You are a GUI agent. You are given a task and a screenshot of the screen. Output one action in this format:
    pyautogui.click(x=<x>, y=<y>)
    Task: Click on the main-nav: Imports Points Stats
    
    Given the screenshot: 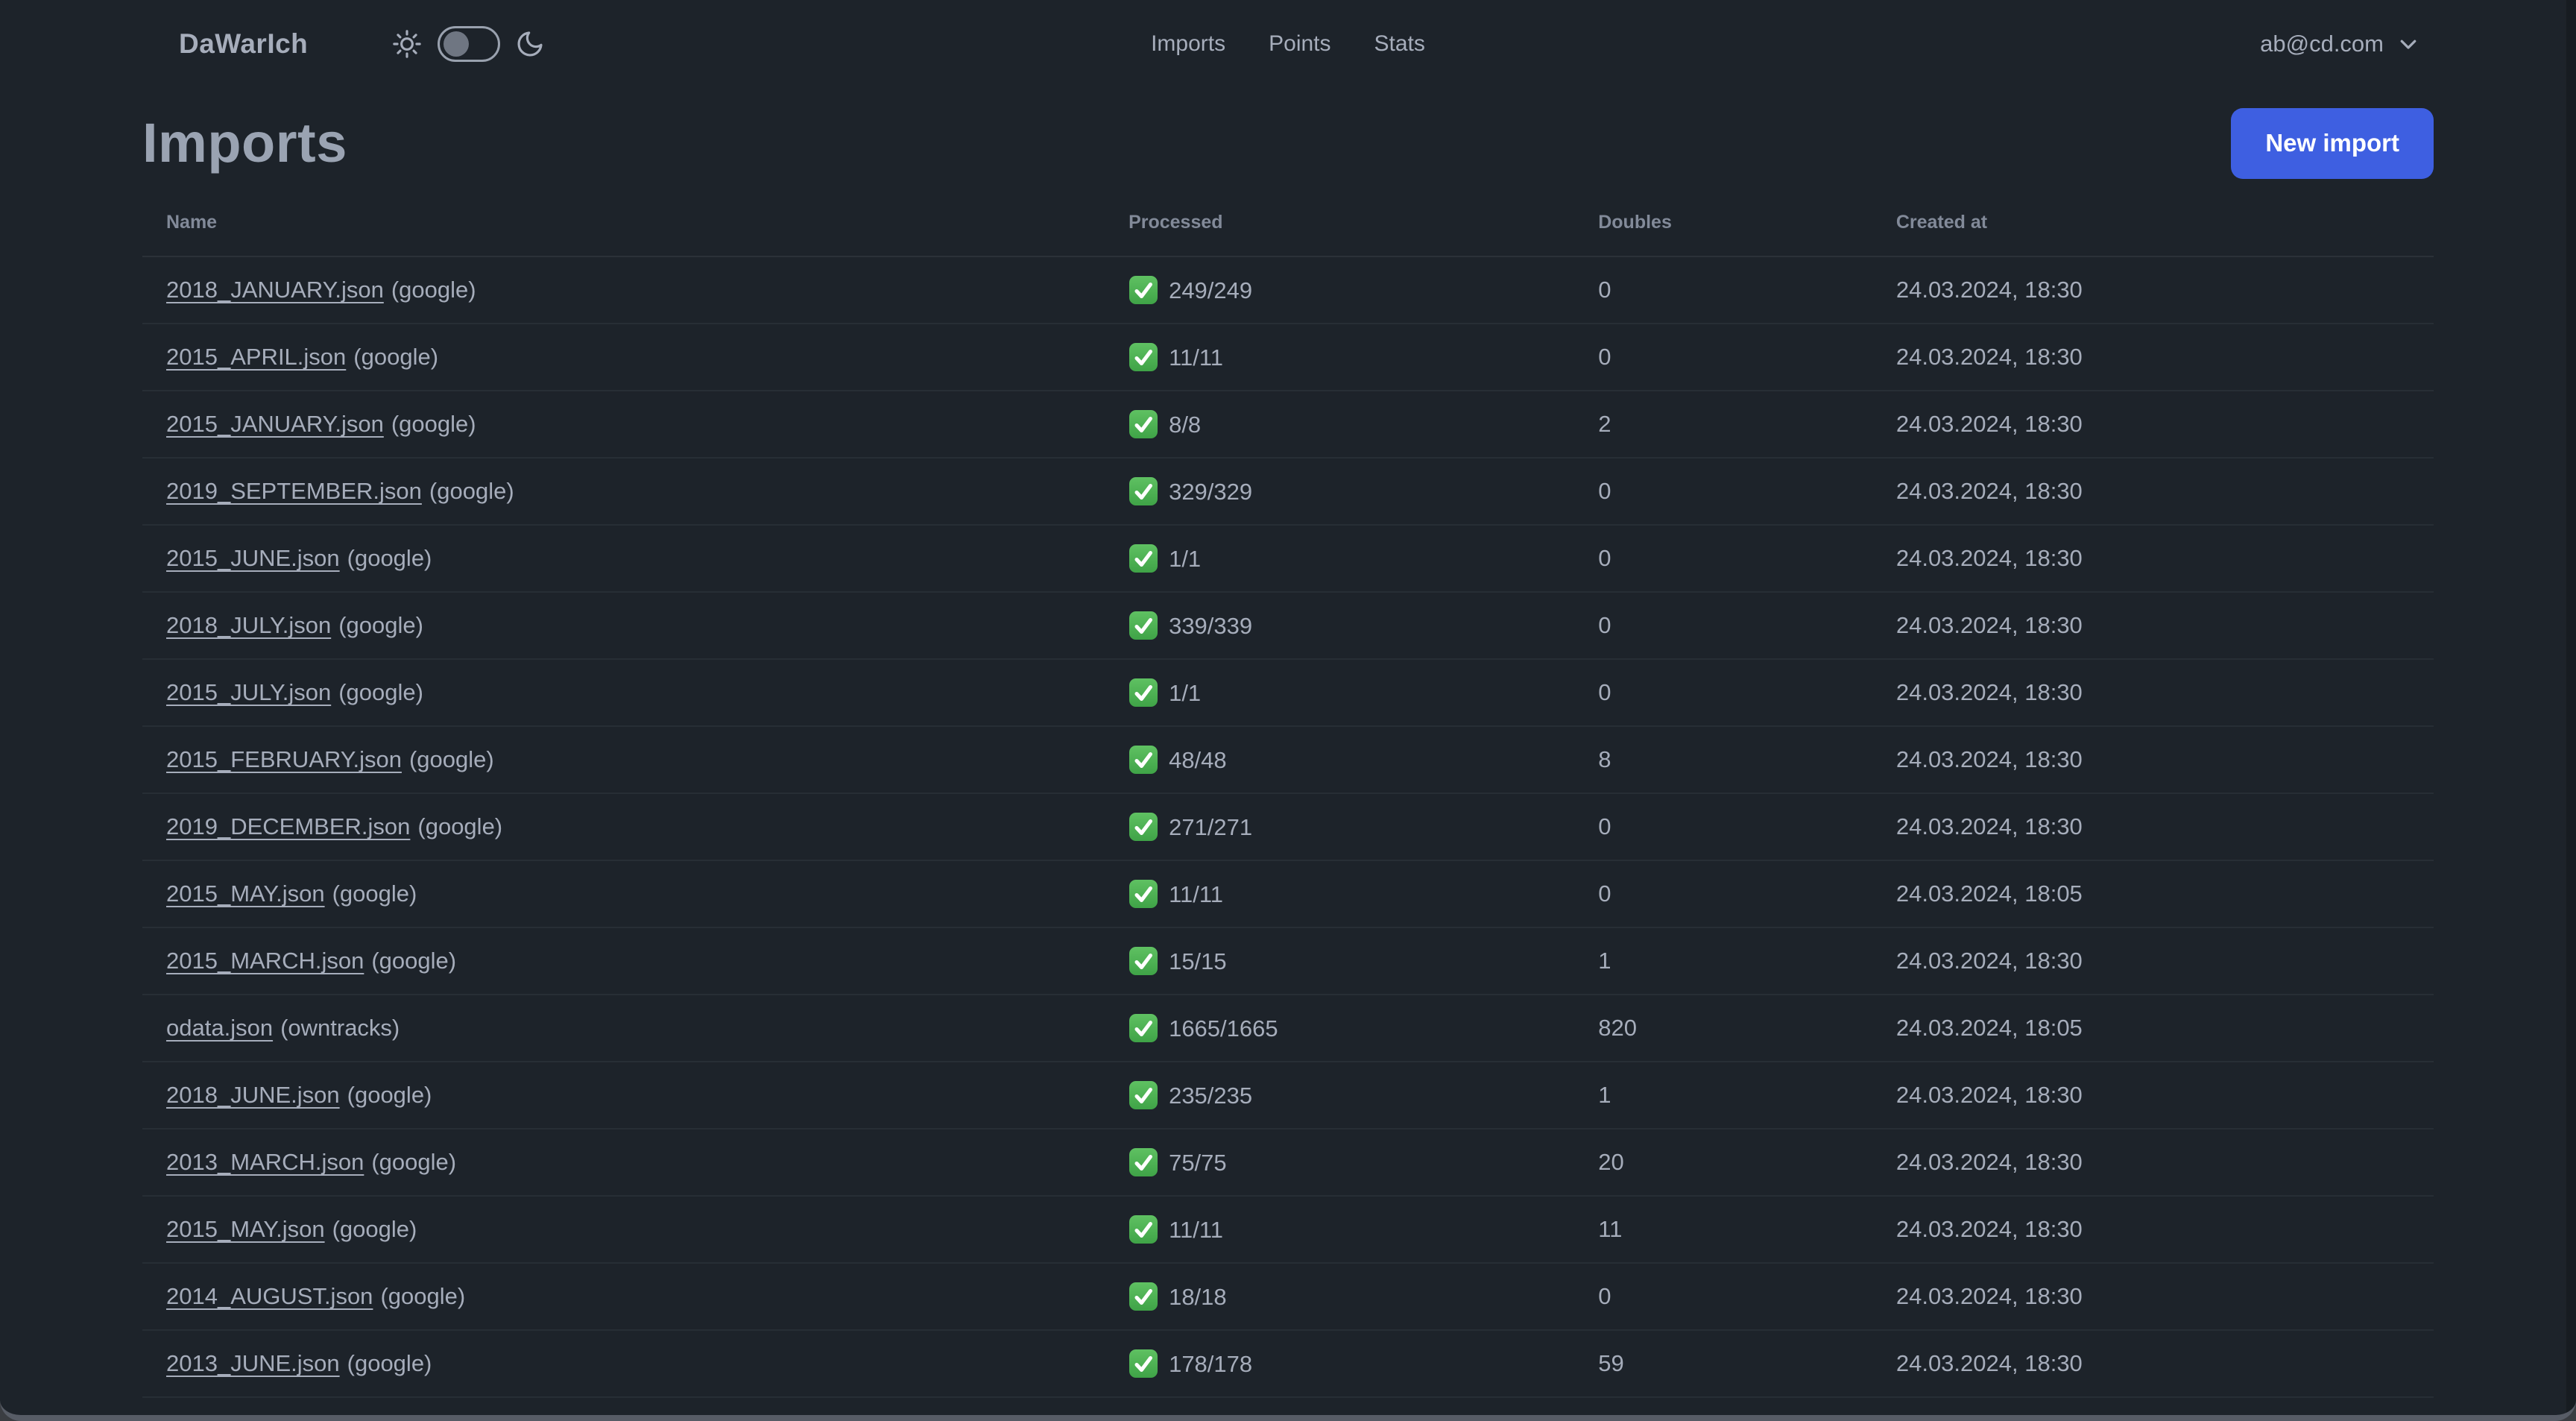 What is the action you would take?
    pyautogui.click(x=1288, y=44)
    